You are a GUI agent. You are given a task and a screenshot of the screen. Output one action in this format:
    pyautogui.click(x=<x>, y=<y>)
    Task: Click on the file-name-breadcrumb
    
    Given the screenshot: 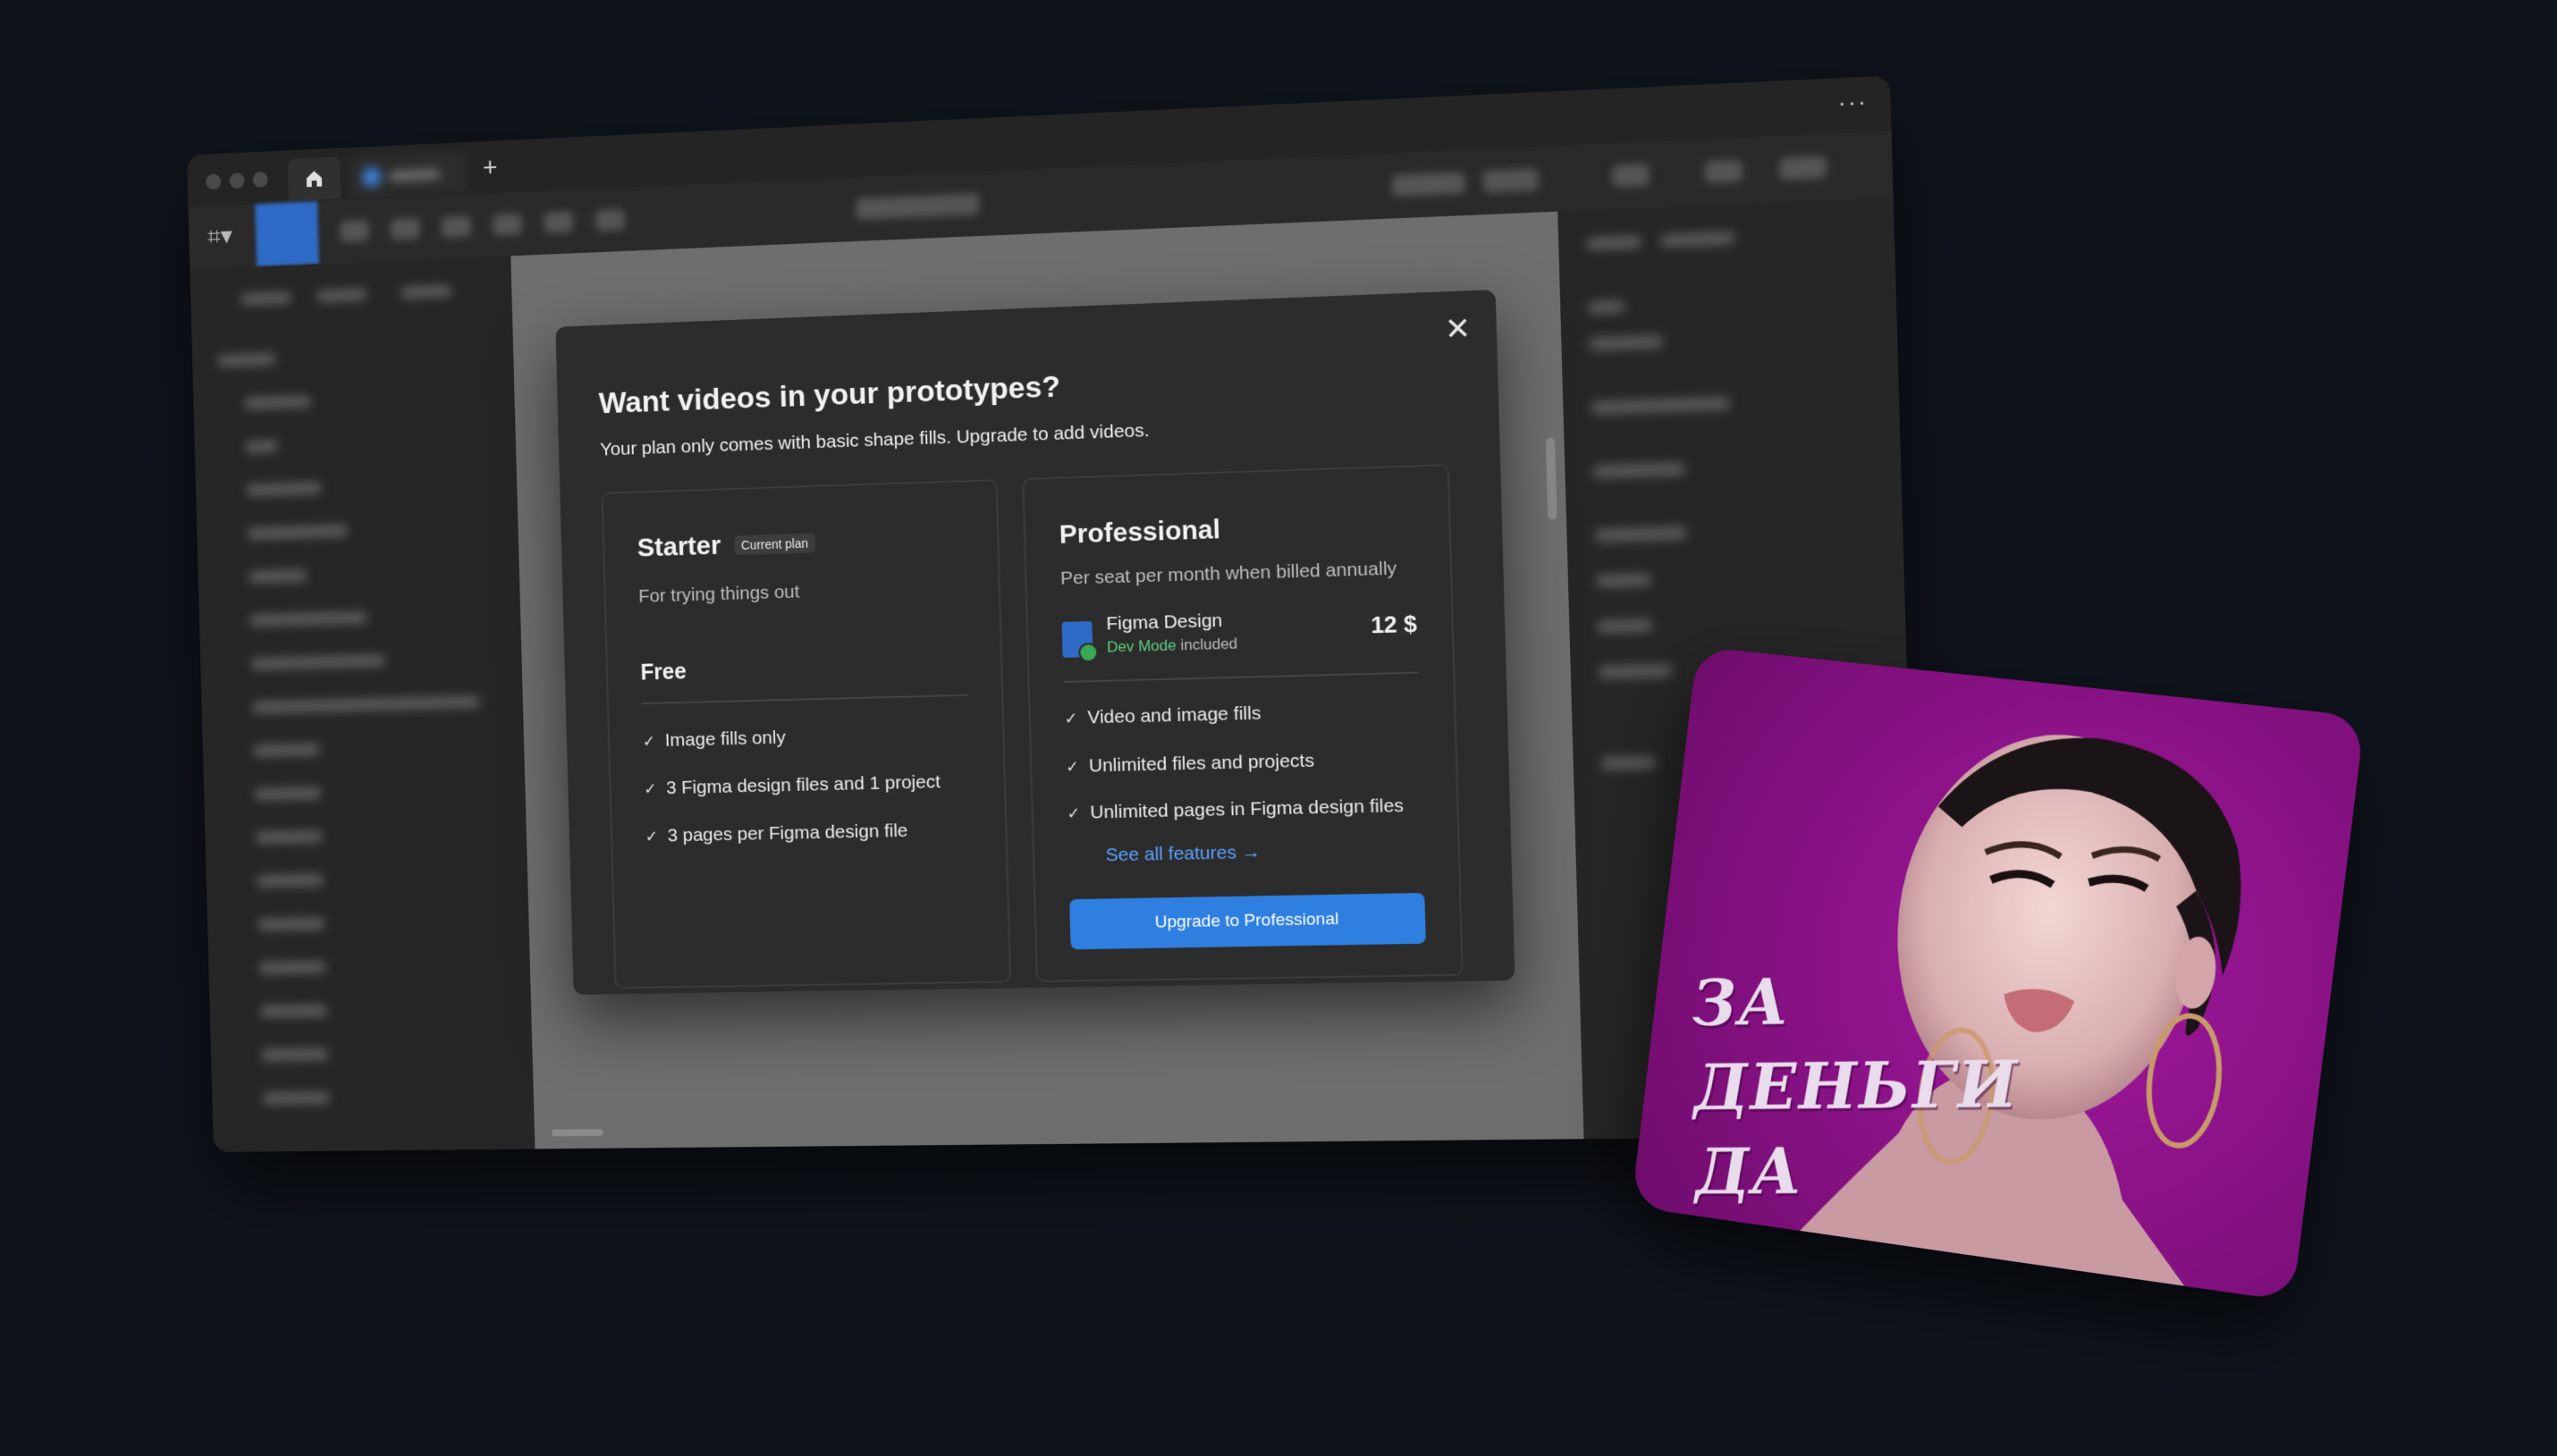 What is the action you would take?
    pyautogui.click(x=917, y=207)
    